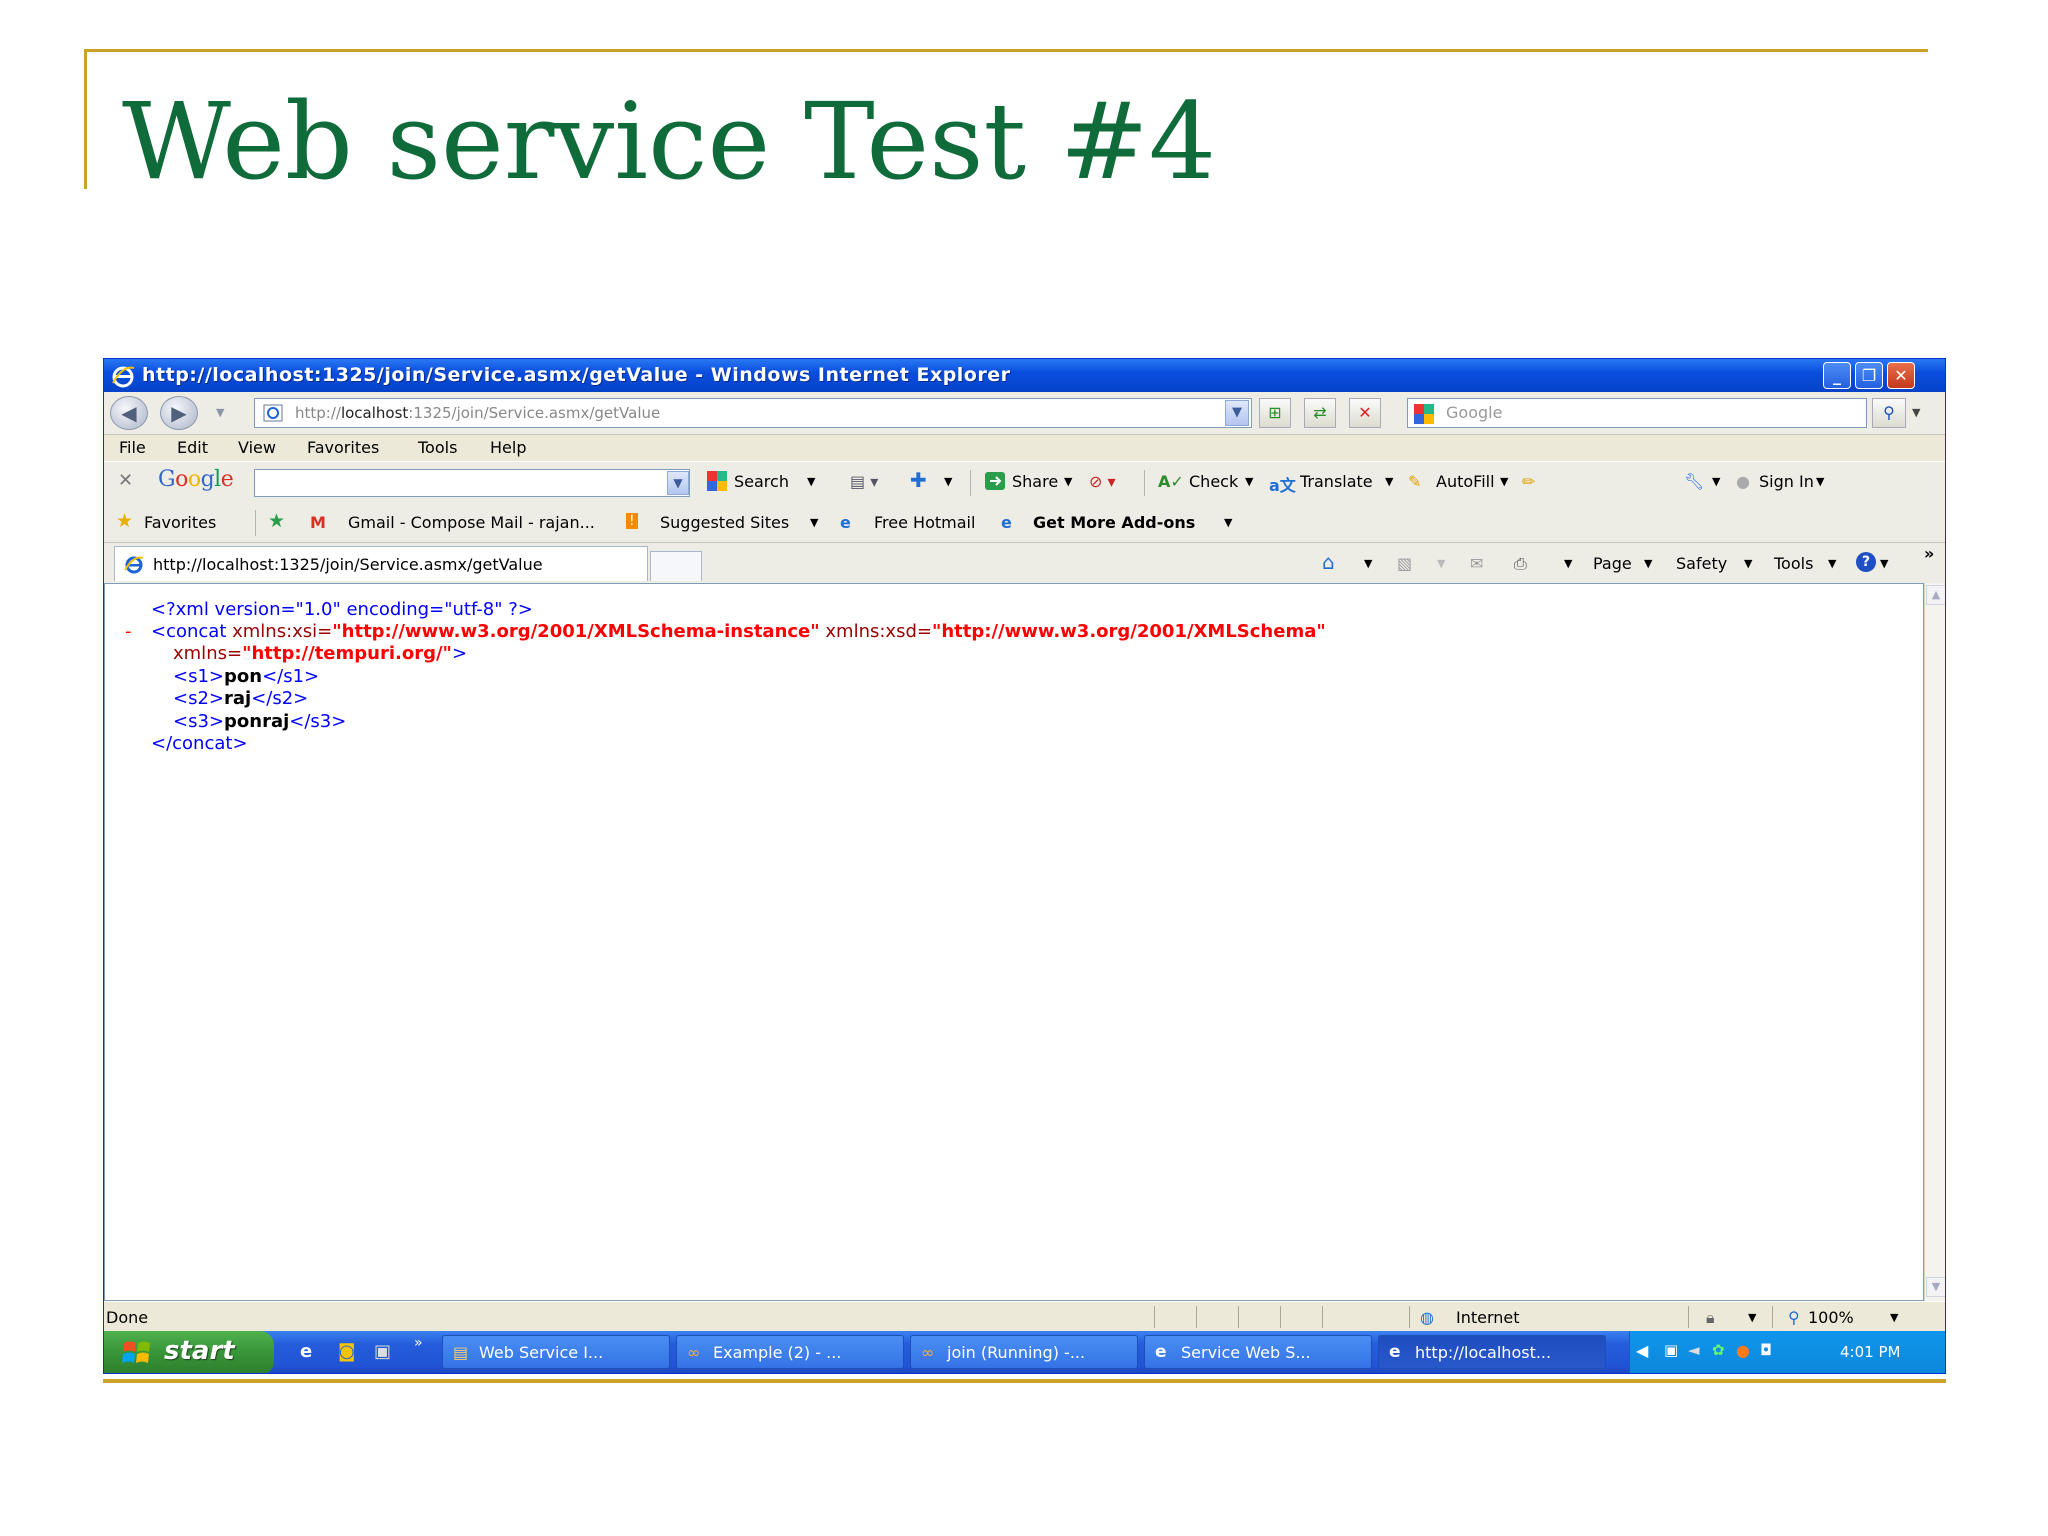 This screenshot has height=1536, width=2048. I want to click on sign-in-button: Sign In, so click(1786, 481).